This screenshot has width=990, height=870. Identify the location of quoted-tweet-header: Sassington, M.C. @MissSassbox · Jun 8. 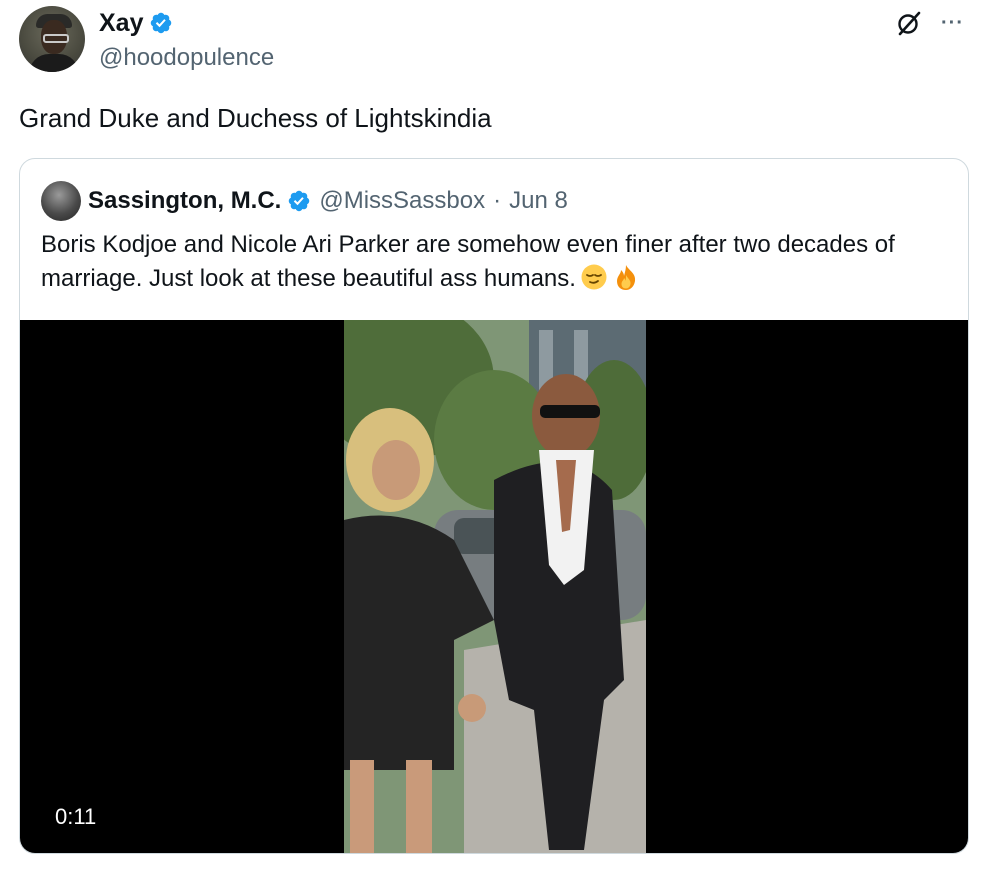
(328, 201).